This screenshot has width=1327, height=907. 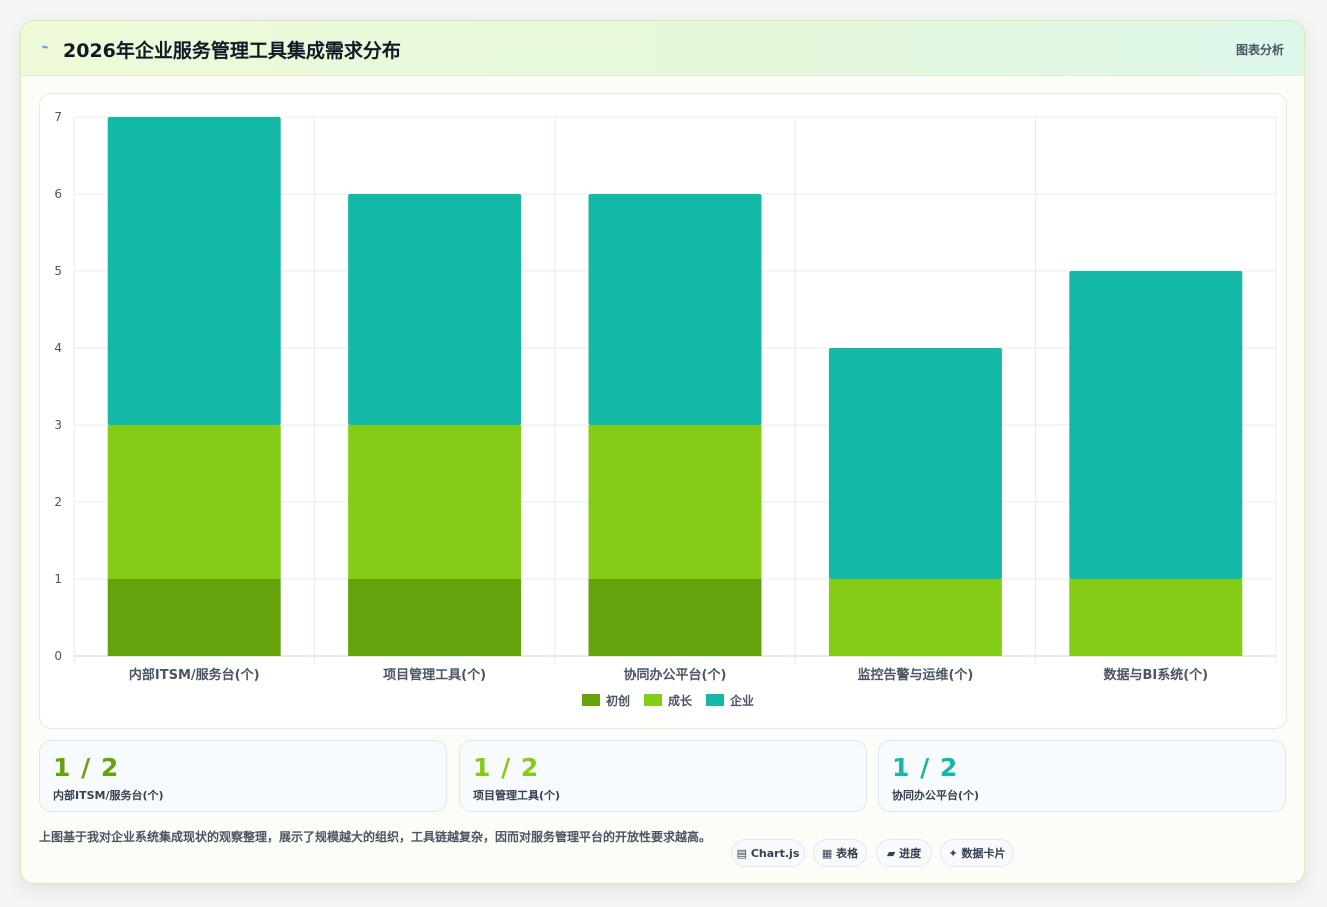 What do you see at coordinates (45, 47) in the screenshot?
I see `pulse-icon: ⌁` at bounding box center [45, 47].